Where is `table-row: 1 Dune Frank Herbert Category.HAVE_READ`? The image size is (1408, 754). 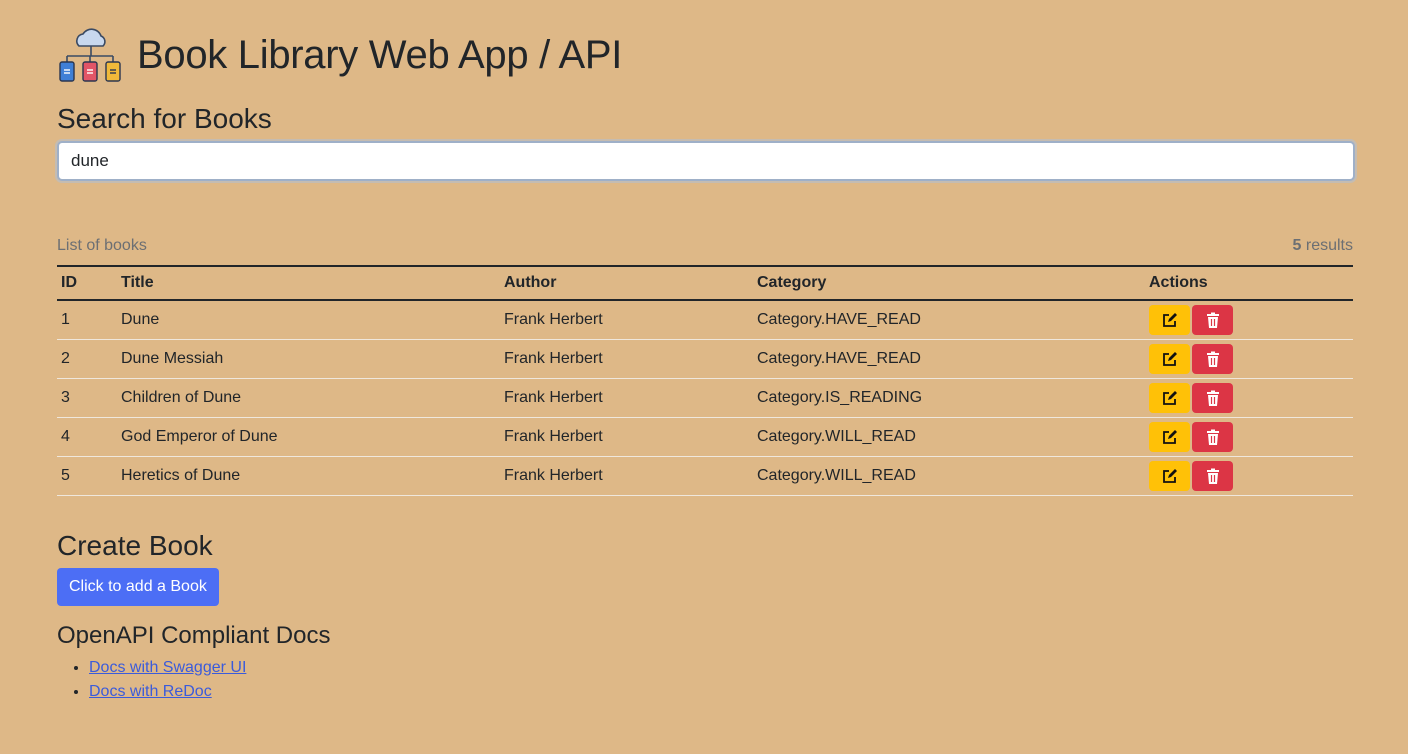 table-row: 1 Dune Frank Herbert Category.HAVE_READ is located at coordinates (705, 320).